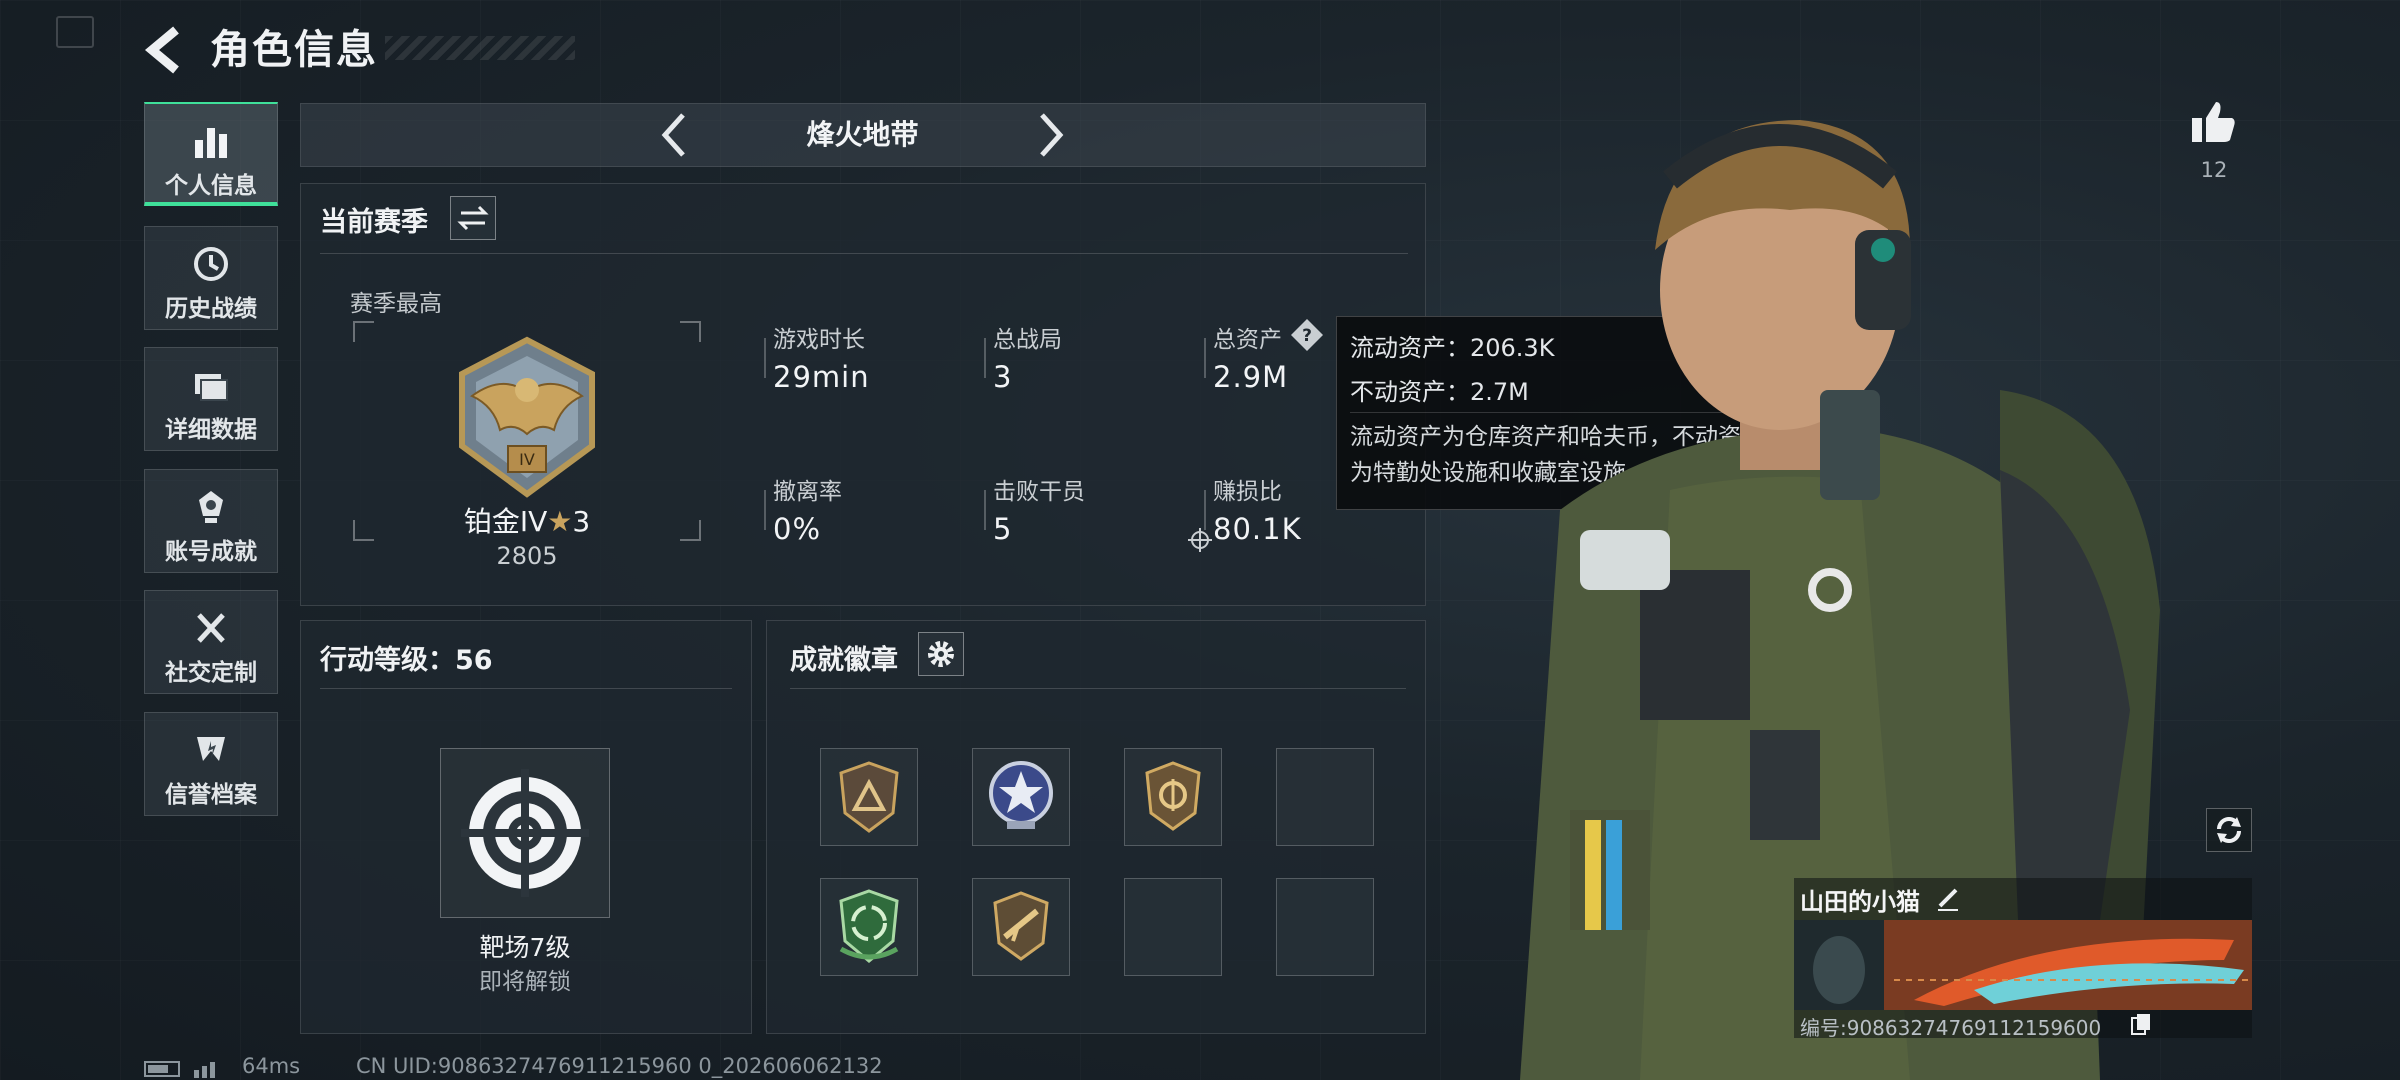  Describe the element at coordinates (396, 304) in the screenshot. I see `season-best-label: 赛季最高` at that location.